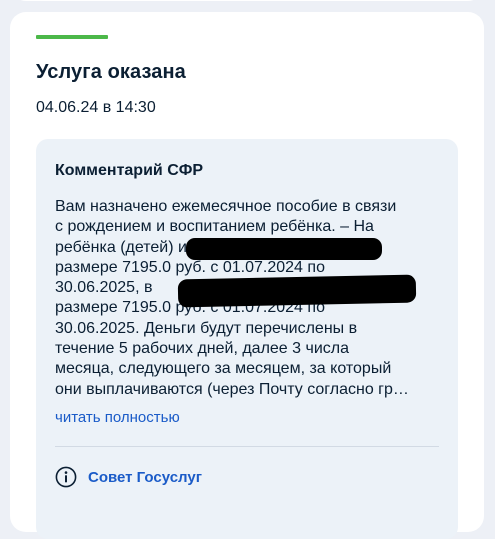 The image size is (495, 539). What do you see at coordinates (96, 107) in the screenshot?
I see `status-datetime: 04.06.24 в 14:30` at bounding box center [96, 107].